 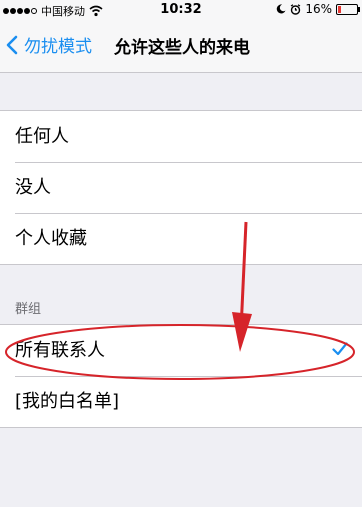 What do you see at coordinates (28, 309) in the screenshot?
I see `groups-section-header: 群组` at bounding box center [28, 309].